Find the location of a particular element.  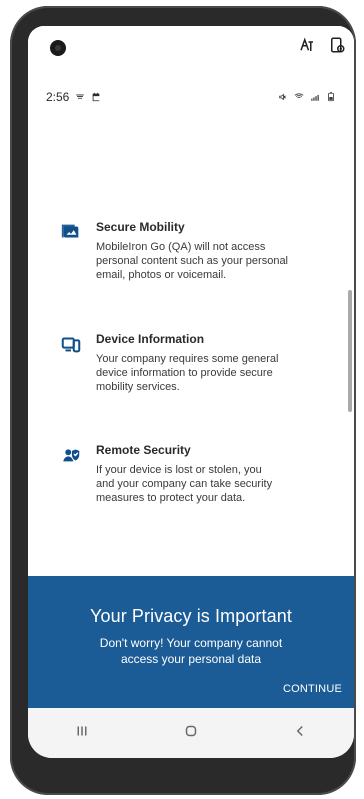

status-right is located at coordinates (307, 97).